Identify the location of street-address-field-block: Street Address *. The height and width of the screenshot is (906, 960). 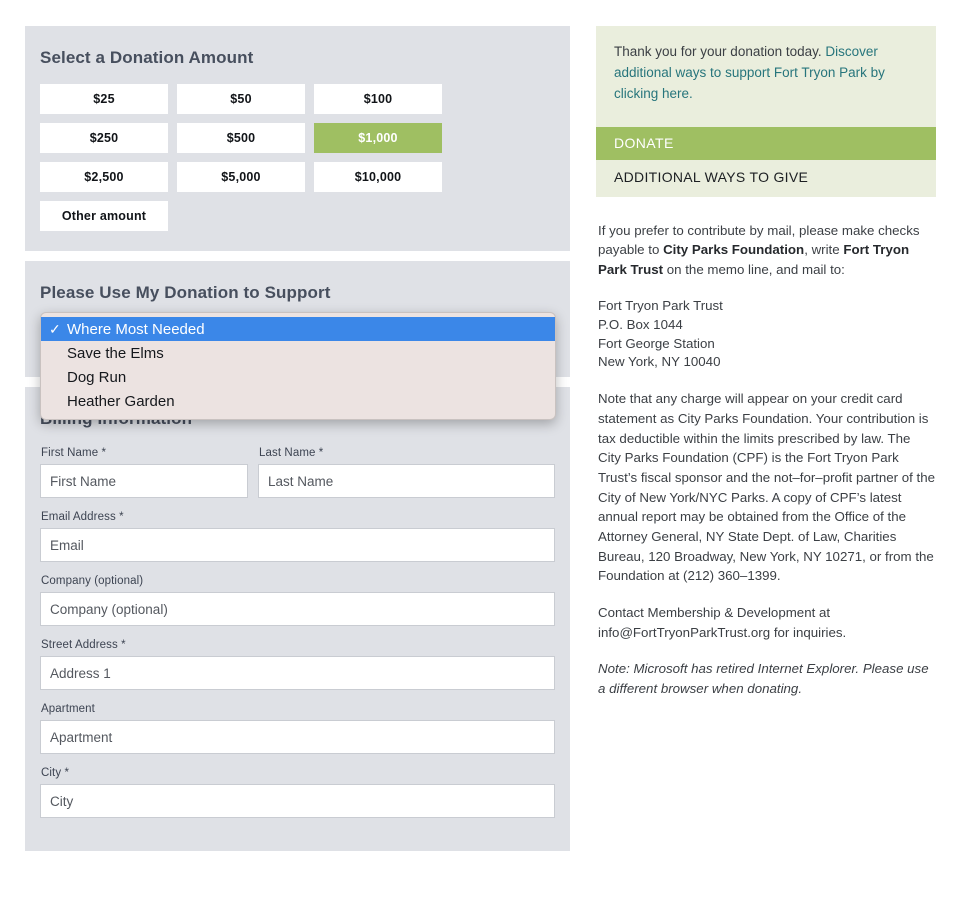
(297, 664).